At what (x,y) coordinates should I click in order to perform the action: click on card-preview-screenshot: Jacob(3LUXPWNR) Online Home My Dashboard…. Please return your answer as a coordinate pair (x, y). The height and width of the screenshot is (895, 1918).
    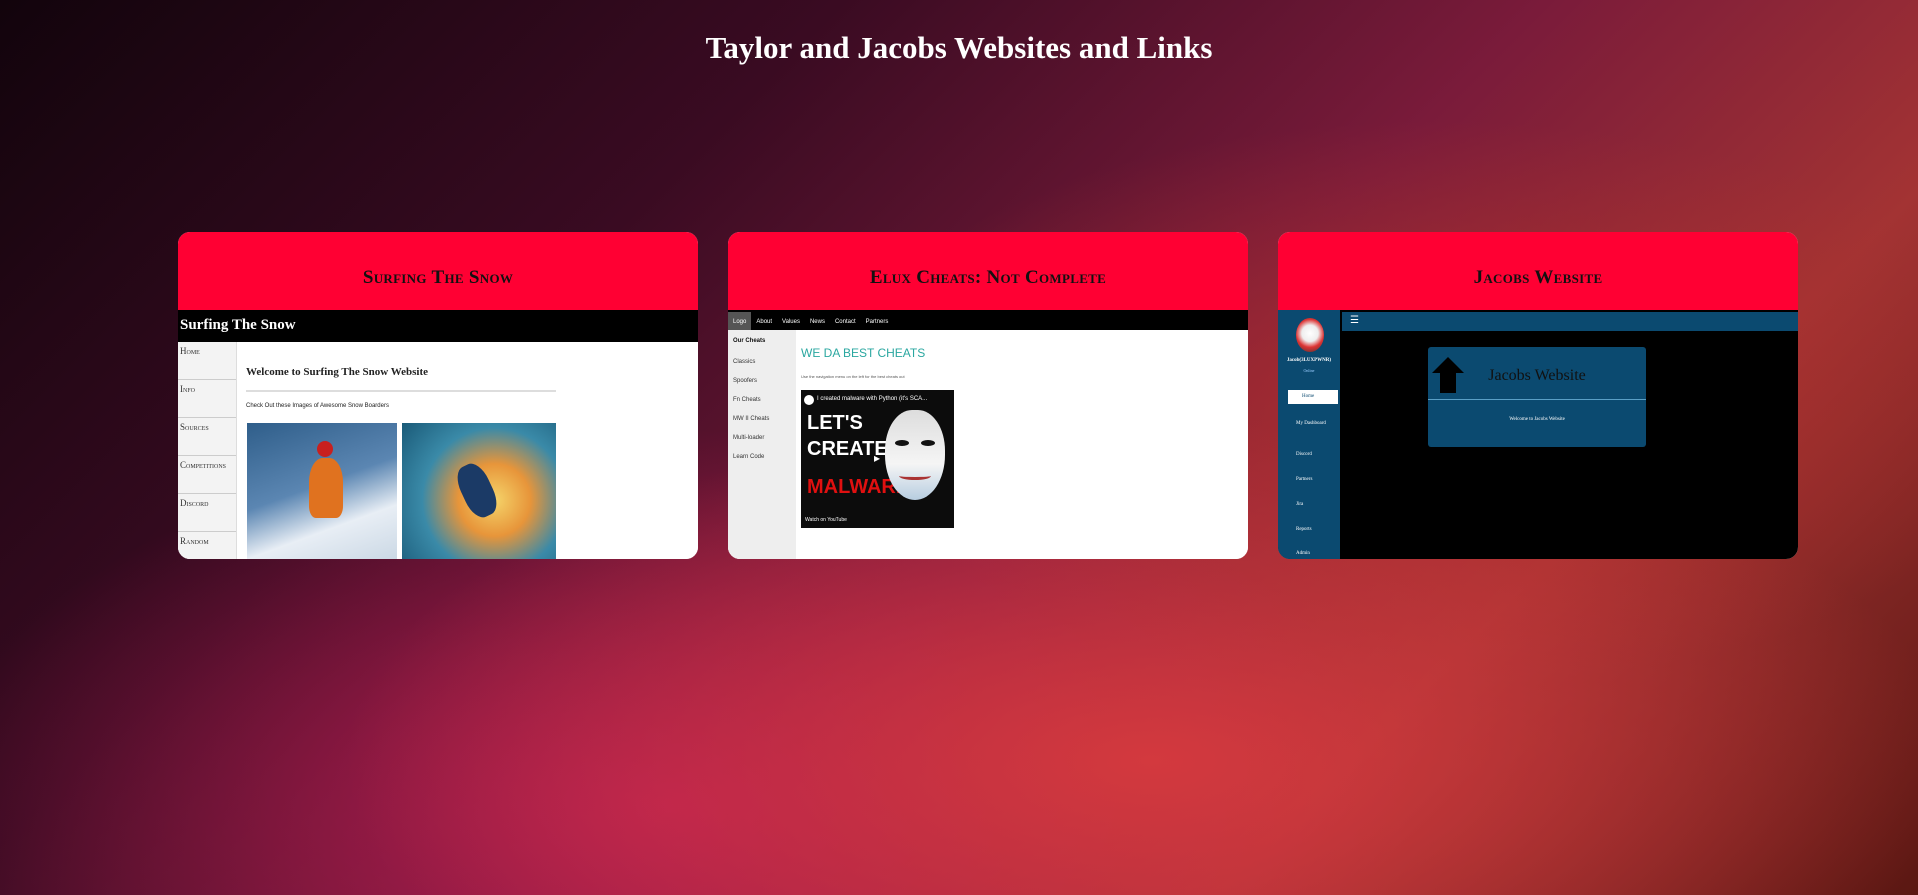
    Looking at the image, I should click on (1538, 434).